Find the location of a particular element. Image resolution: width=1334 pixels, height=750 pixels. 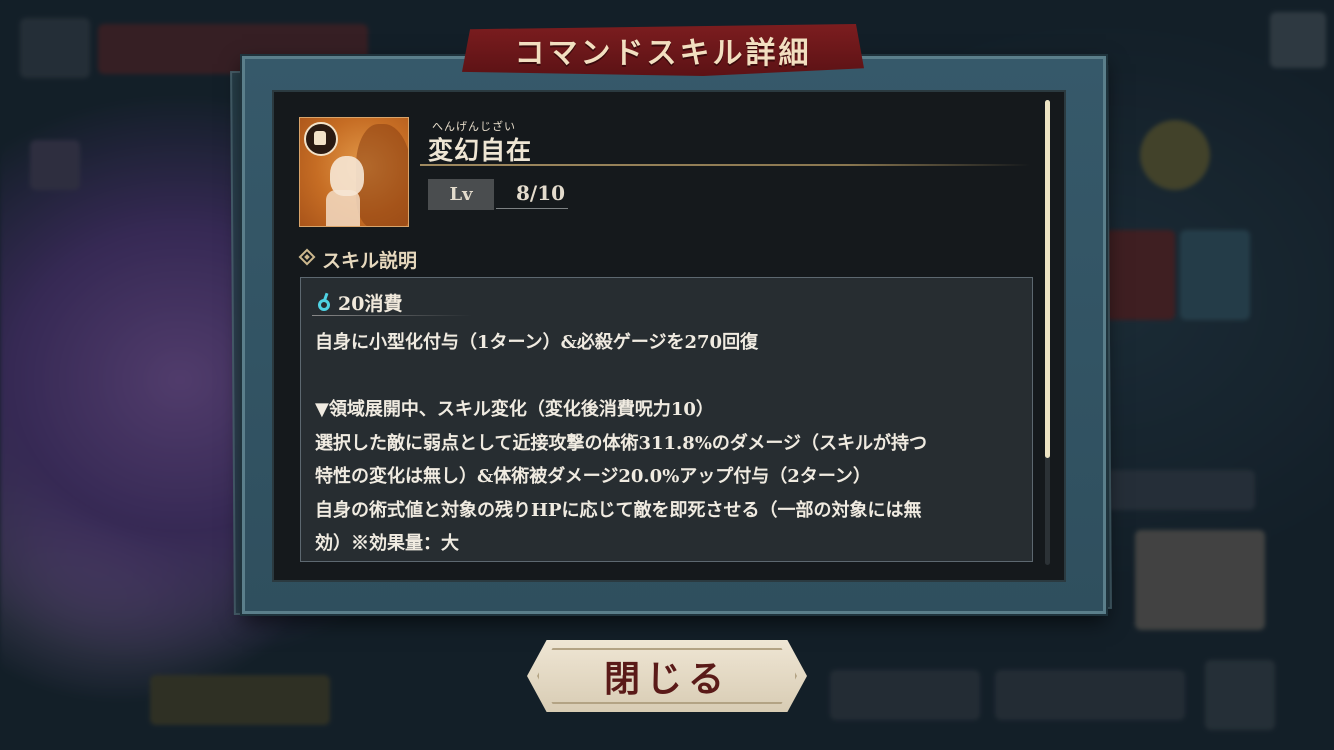

section-title: スキル説明 is located at coordinates (370, 261).